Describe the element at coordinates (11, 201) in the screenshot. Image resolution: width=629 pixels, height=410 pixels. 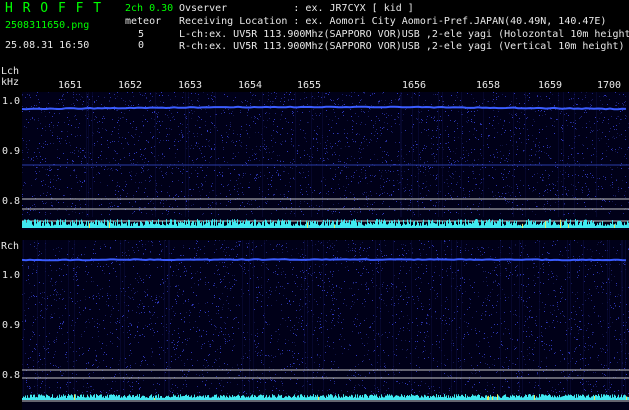
I see `lch-freq-tick: 0.8` at that location.